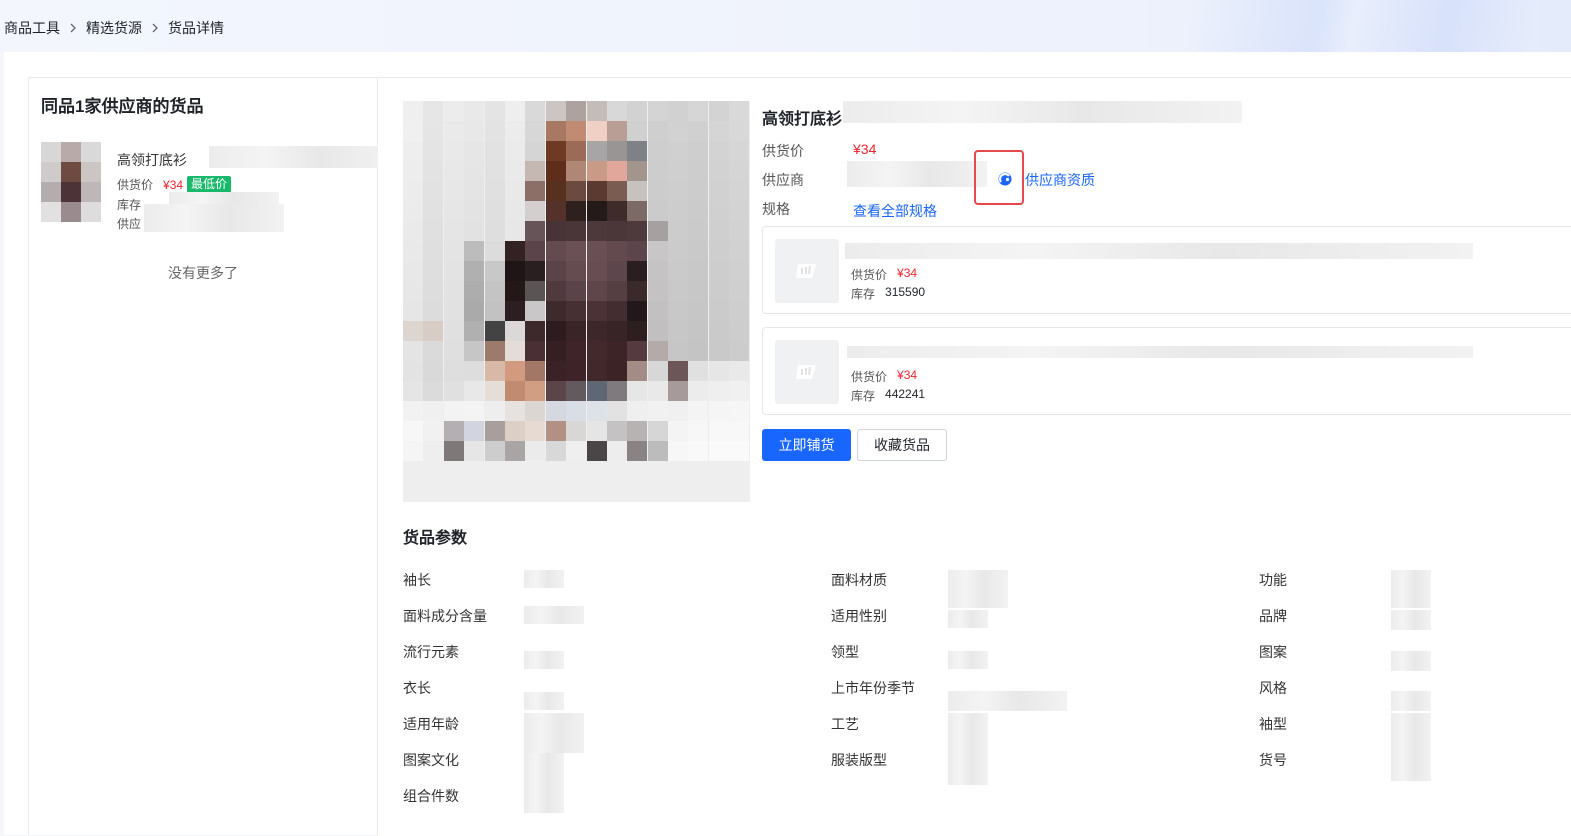 This screenshot has height=836, width=1571. Describe the element at coordinates (859, 760) in the screenshot. I see `param-label: 服装版型` at that location.